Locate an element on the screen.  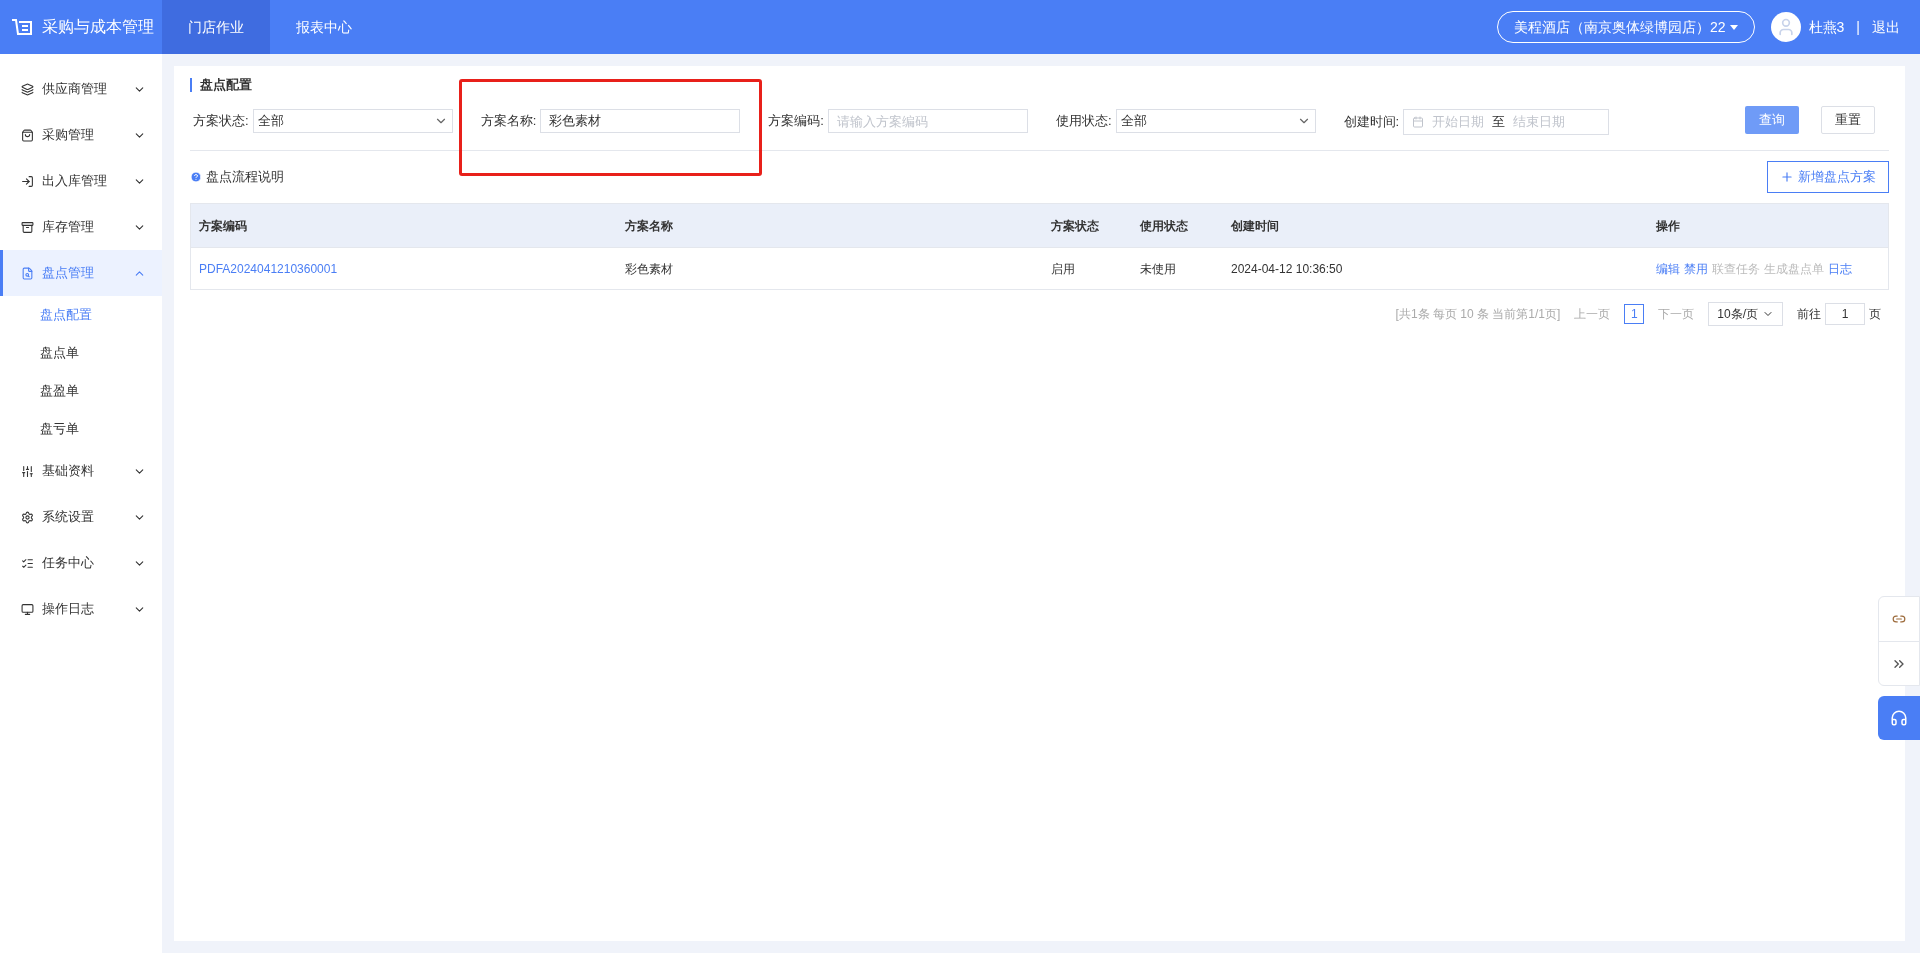
logo-icon is located at coordinates (22, 27).